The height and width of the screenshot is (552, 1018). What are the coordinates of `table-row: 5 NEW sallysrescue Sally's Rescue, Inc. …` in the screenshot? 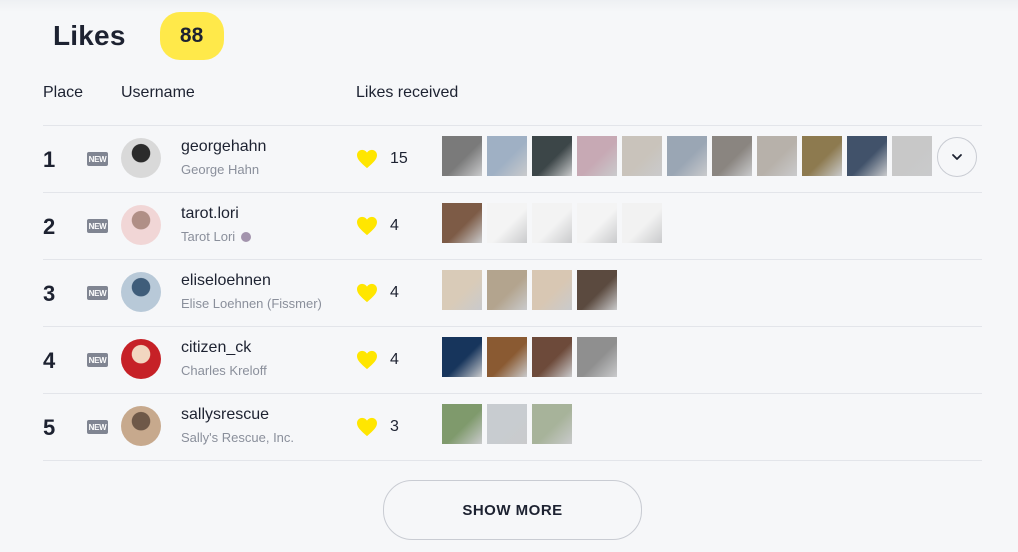 It's located at (512, 427).